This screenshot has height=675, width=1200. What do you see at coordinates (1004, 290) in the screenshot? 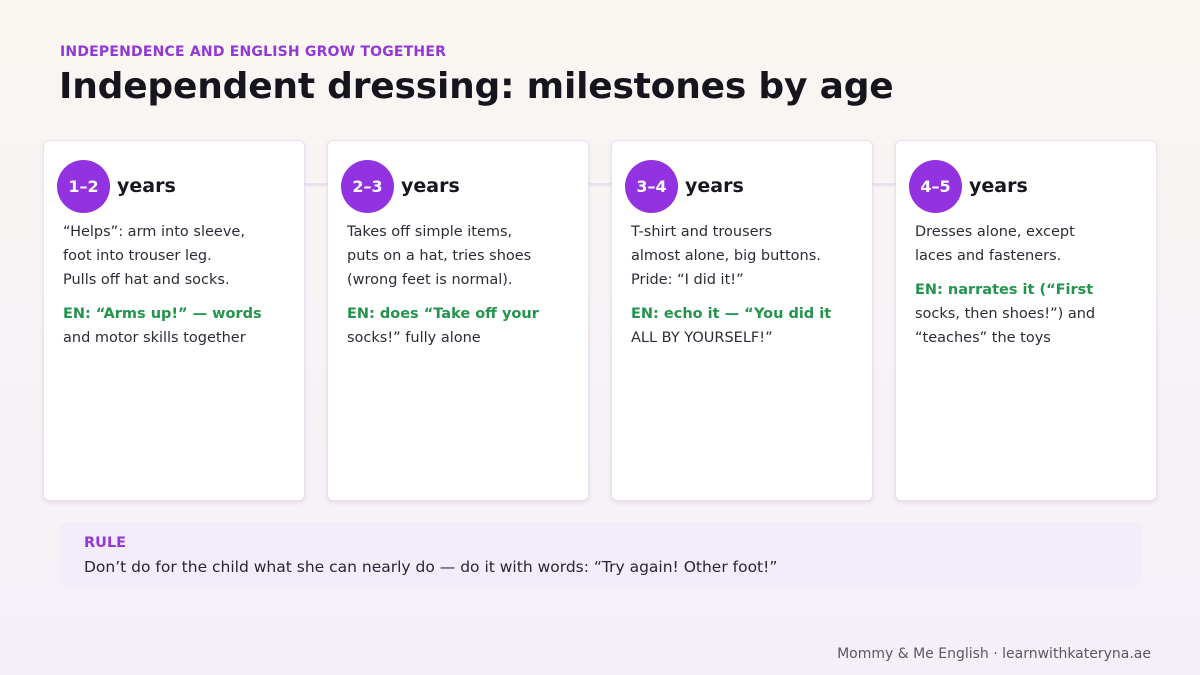
I see `english-tip-lead: EN: narrates it (“First` at bounding box center [1004, 290].